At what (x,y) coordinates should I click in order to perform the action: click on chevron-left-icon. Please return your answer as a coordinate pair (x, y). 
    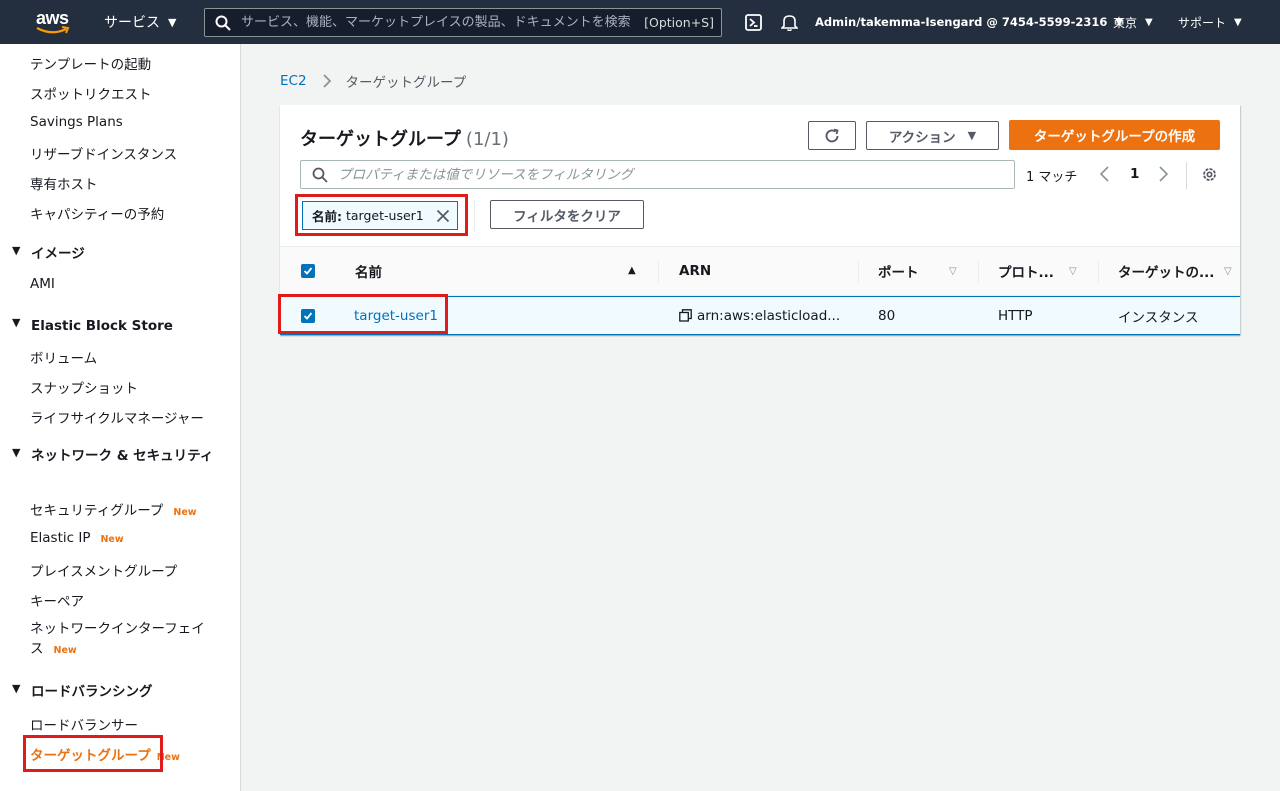
    Looking at the image, I should click on (1105, 174).